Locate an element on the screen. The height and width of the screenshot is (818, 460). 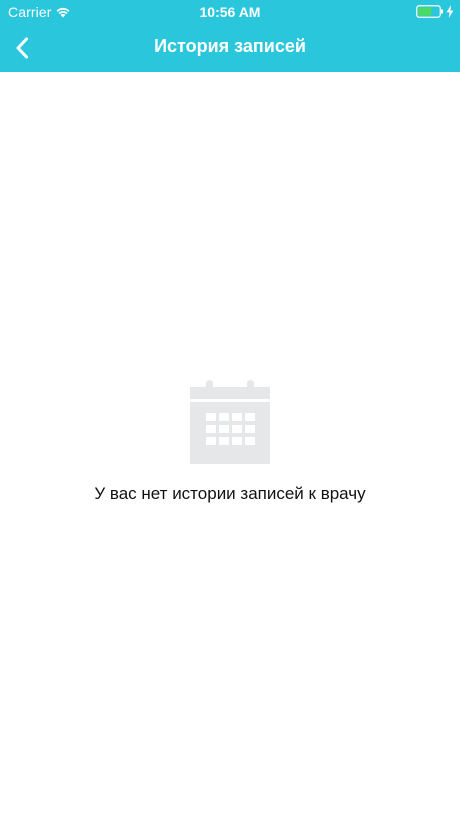
app-header: Carrier 10:56 AM История записей is located at coordinates (230, 36).